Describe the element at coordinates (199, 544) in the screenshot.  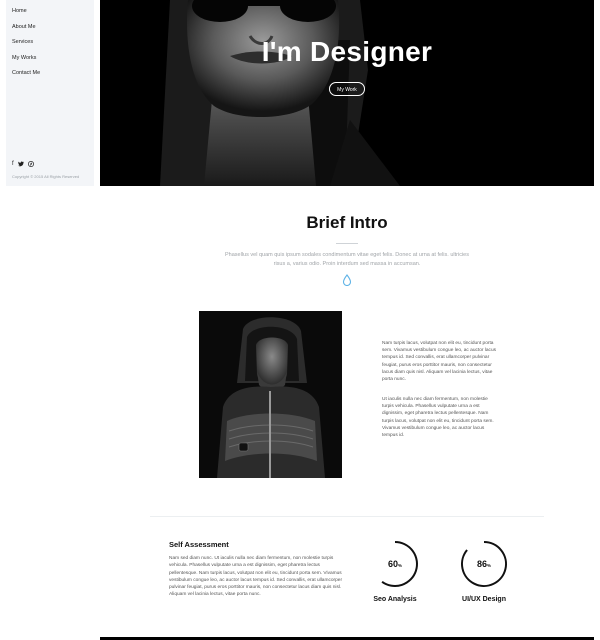
I see `self-assessment-title: Self Assessment` at that location.